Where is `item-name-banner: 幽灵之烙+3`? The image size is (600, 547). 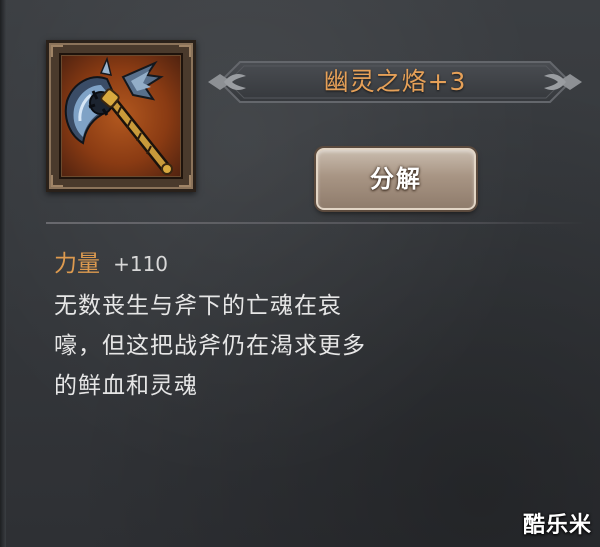 item-name-banner: 幽灵之烙+3 is located at coordinates (395, 82).